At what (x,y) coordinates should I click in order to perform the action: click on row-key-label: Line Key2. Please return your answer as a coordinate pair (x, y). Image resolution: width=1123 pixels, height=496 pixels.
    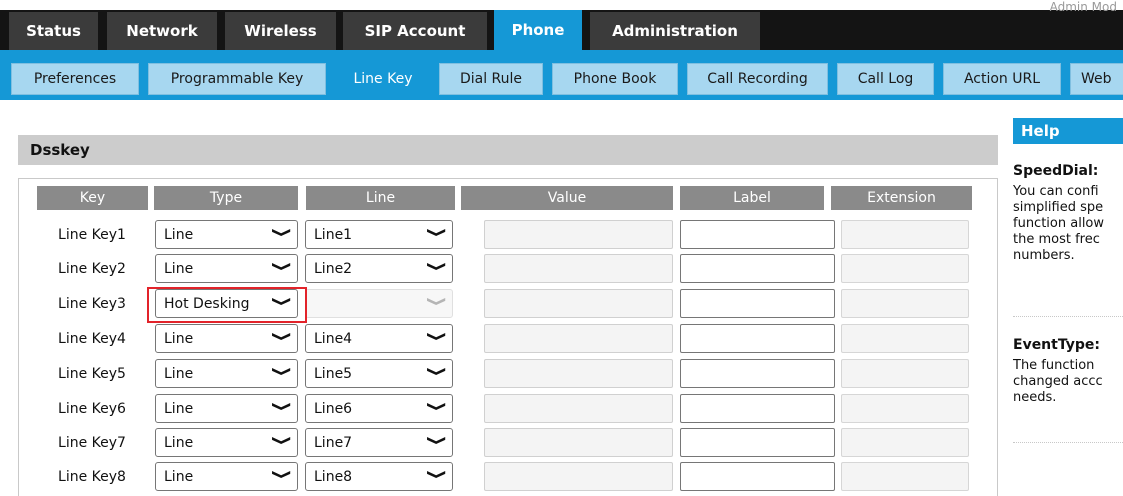
    Looking at the image, I should click on (92, 269).